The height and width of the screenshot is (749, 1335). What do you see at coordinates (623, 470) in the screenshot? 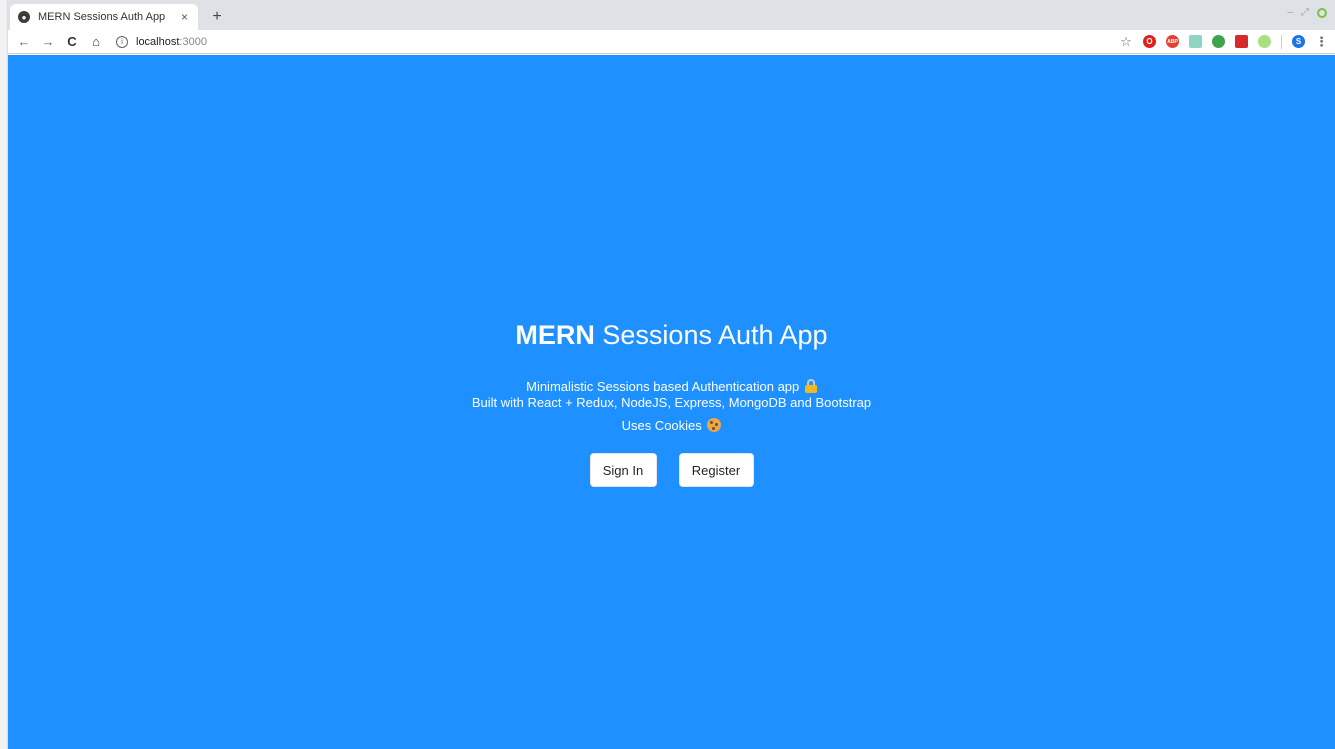
I see `sign-in-button: Sign In` at bounding box center [623, 470].